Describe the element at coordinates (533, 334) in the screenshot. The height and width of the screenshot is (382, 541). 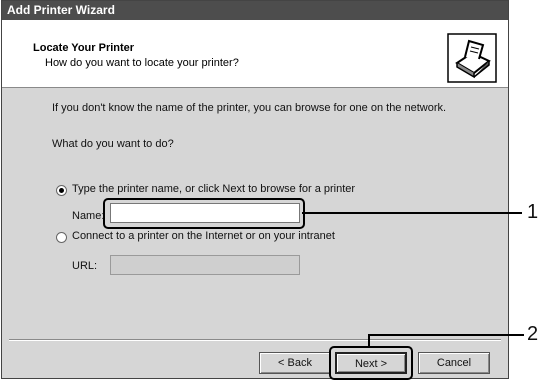
I see `callout-number-2: 2` at that location.